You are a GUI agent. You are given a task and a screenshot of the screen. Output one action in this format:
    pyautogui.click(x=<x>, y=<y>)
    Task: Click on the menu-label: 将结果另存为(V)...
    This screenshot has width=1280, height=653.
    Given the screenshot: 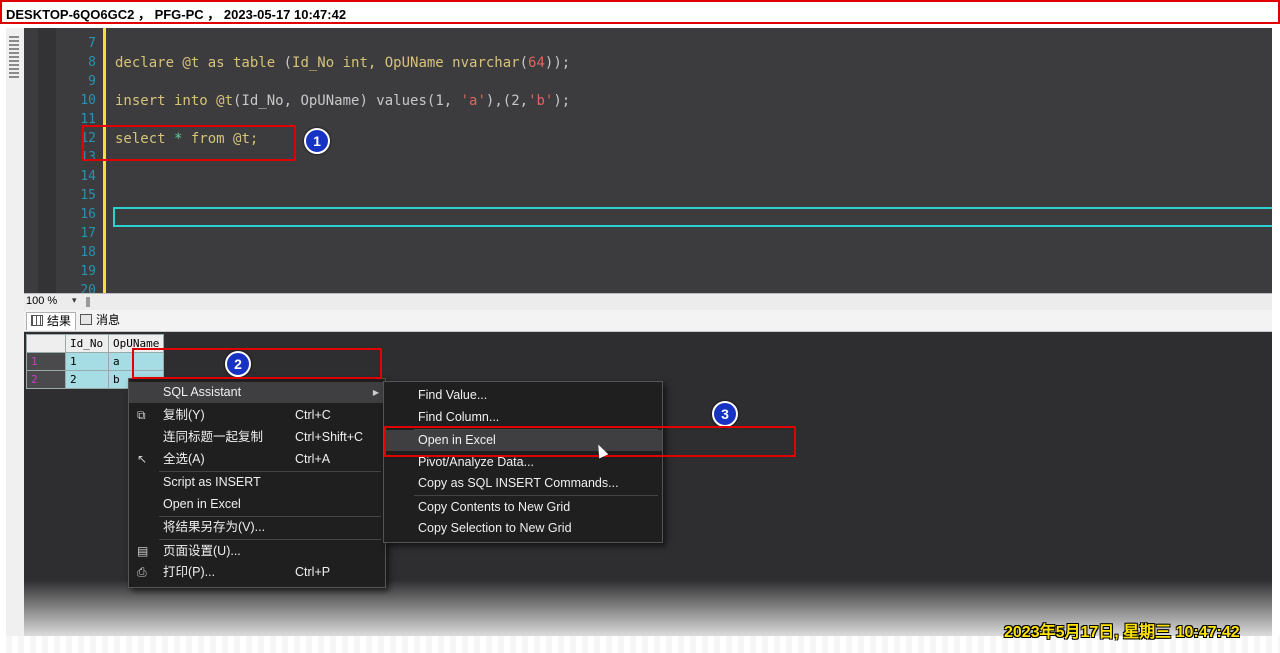 What is the action you would take?
    pyautogui.click(x=214, y=527)
    